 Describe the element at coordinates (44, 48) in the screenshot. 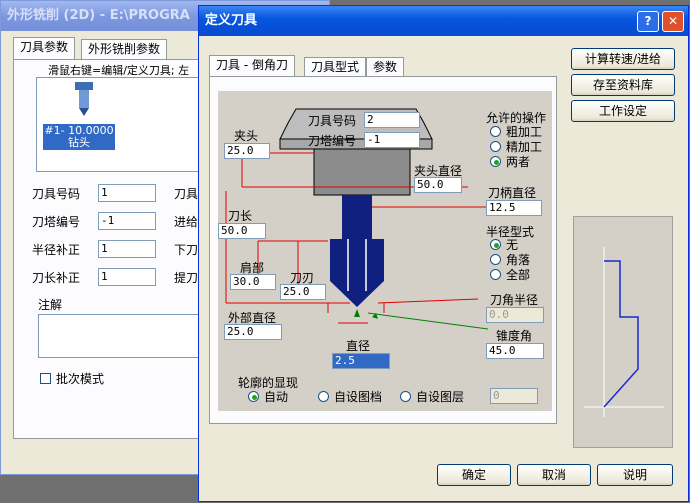

I see `tab-tool-params: 刀具参数` at that location.